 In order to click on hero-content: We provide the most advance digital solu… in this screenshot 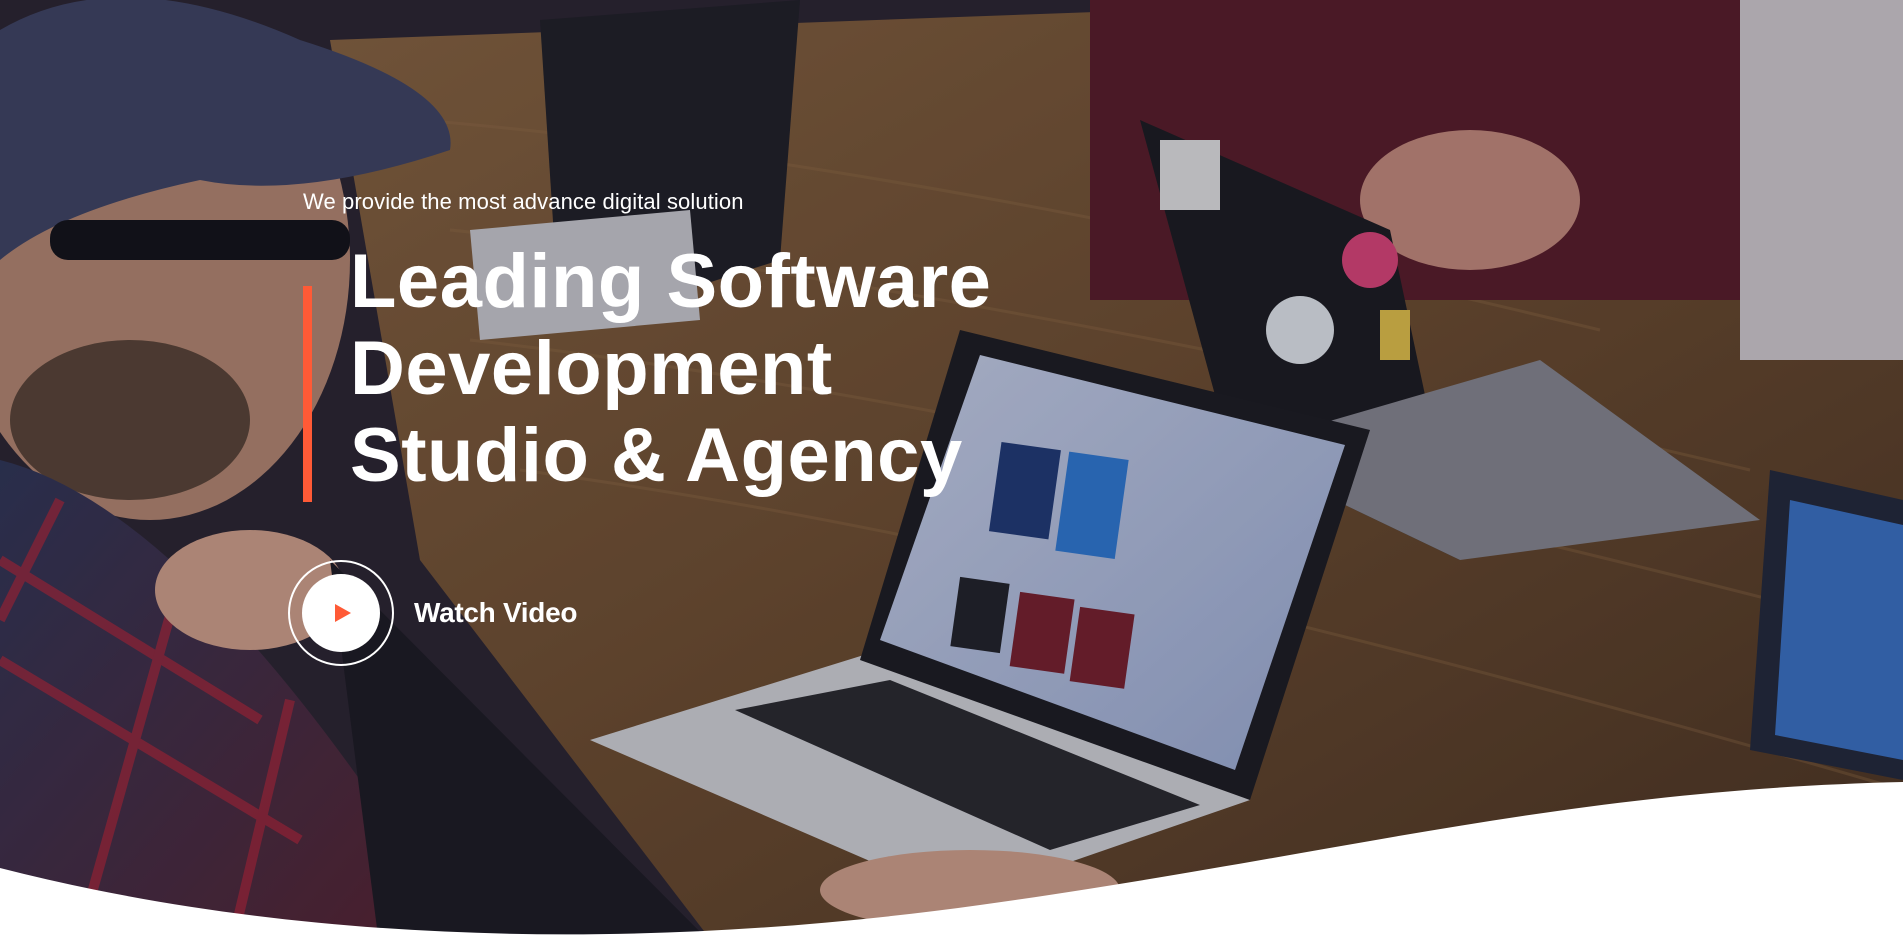, I will do `click(683, 344)`.